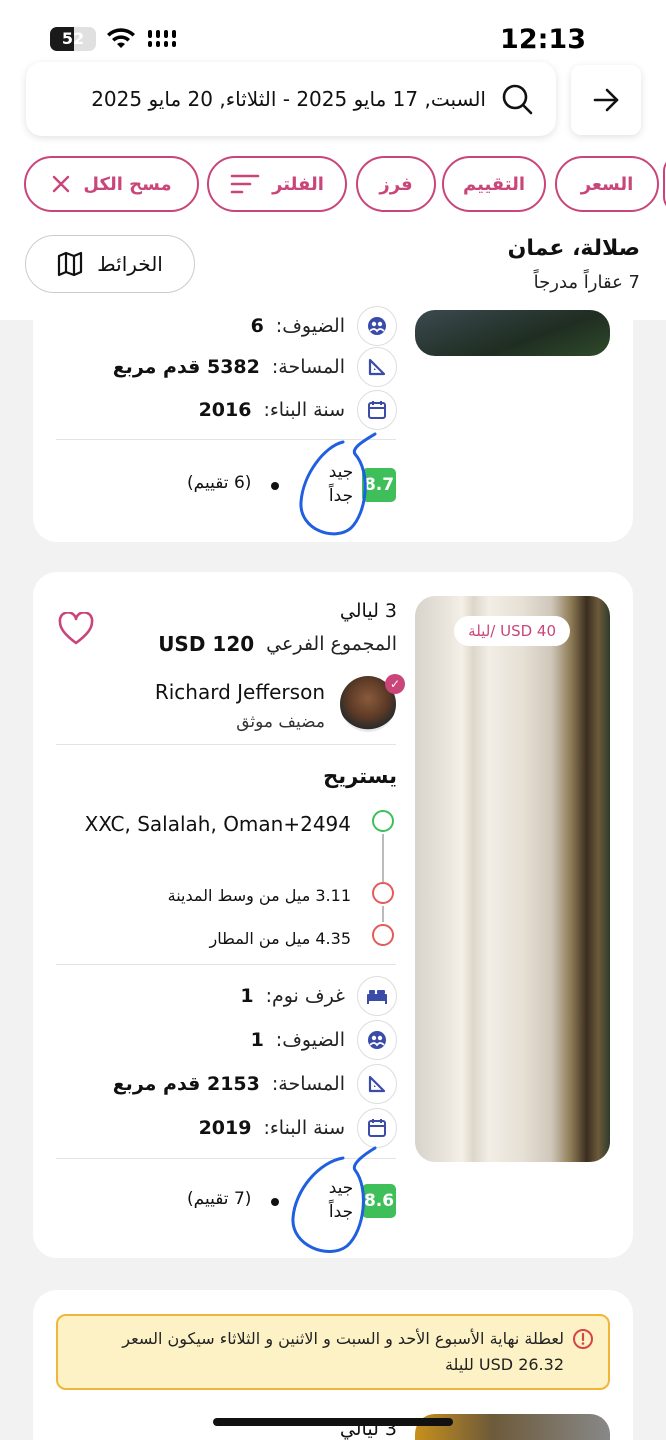 The width and height of the screenshot is (666, 1440). I want to click on chip-price: السعر, so click(607, 184).